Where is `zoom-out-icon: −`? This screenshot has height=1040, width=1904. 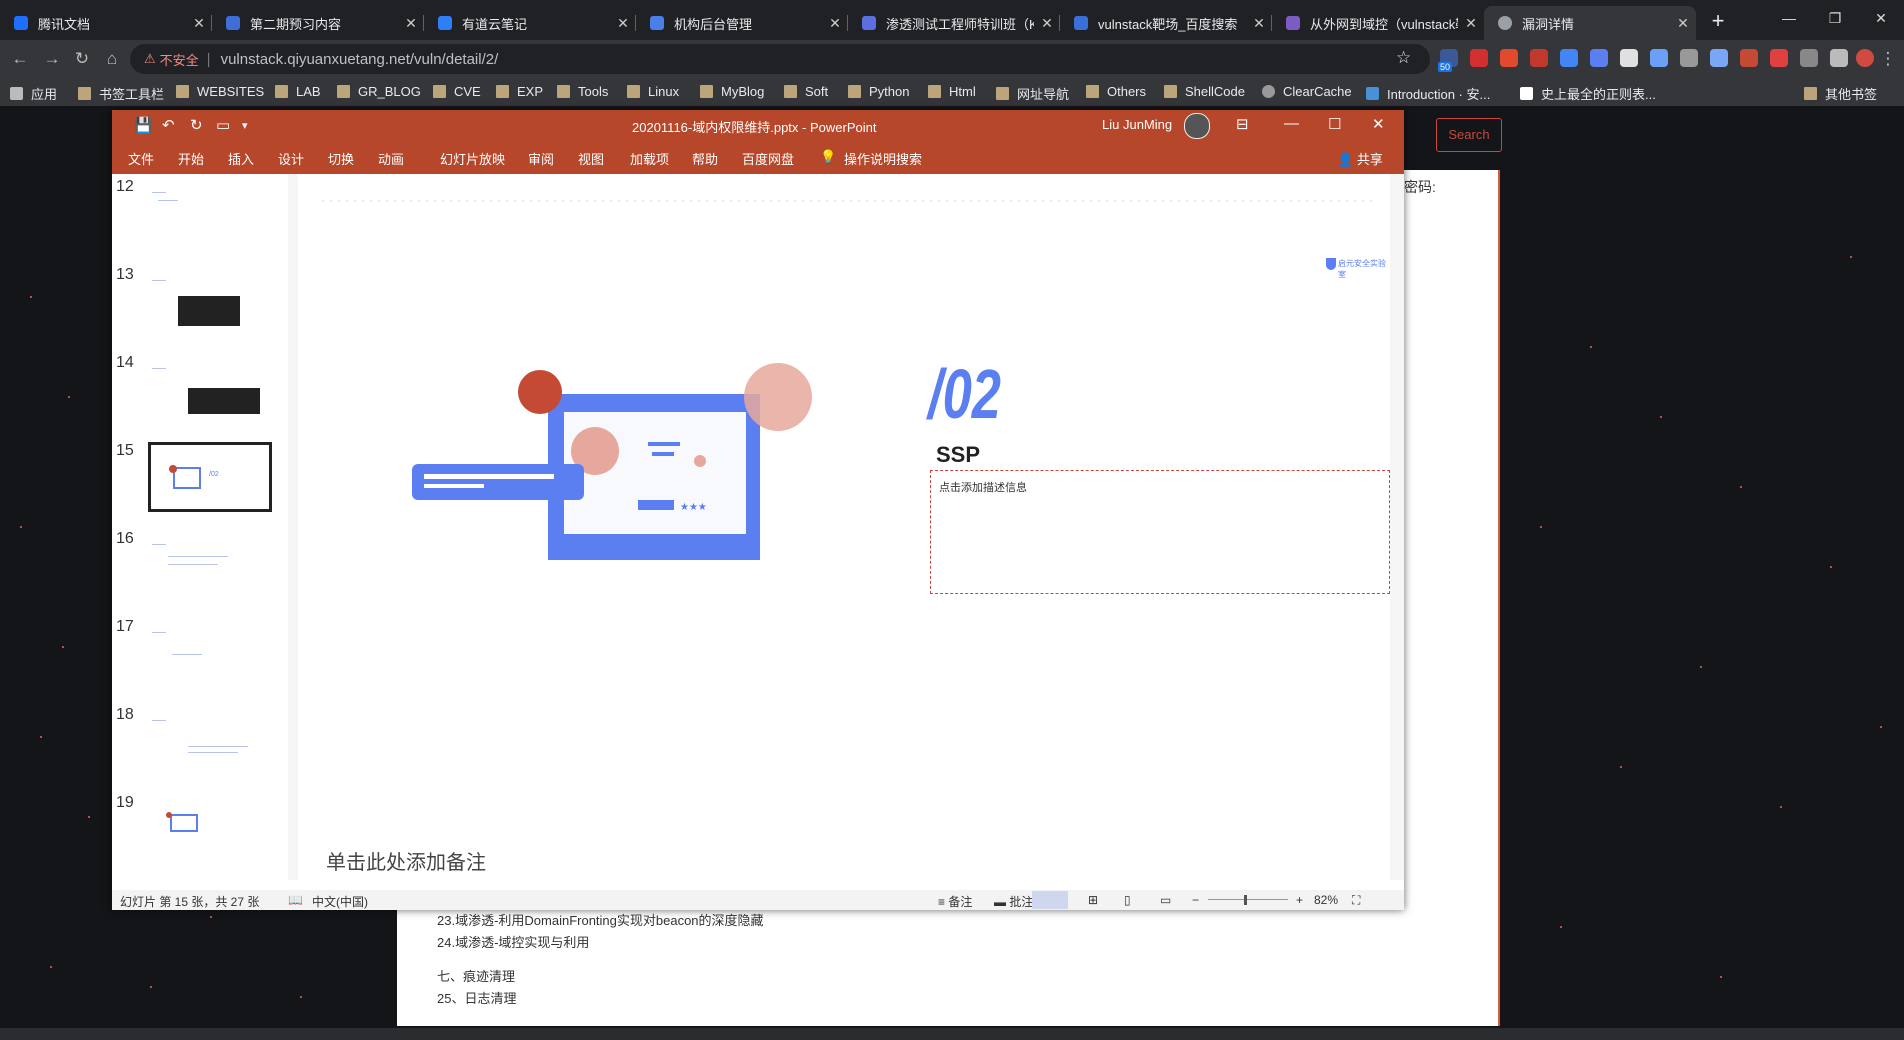 zoom-out-icon: − is located at coordinates (1195, 900).